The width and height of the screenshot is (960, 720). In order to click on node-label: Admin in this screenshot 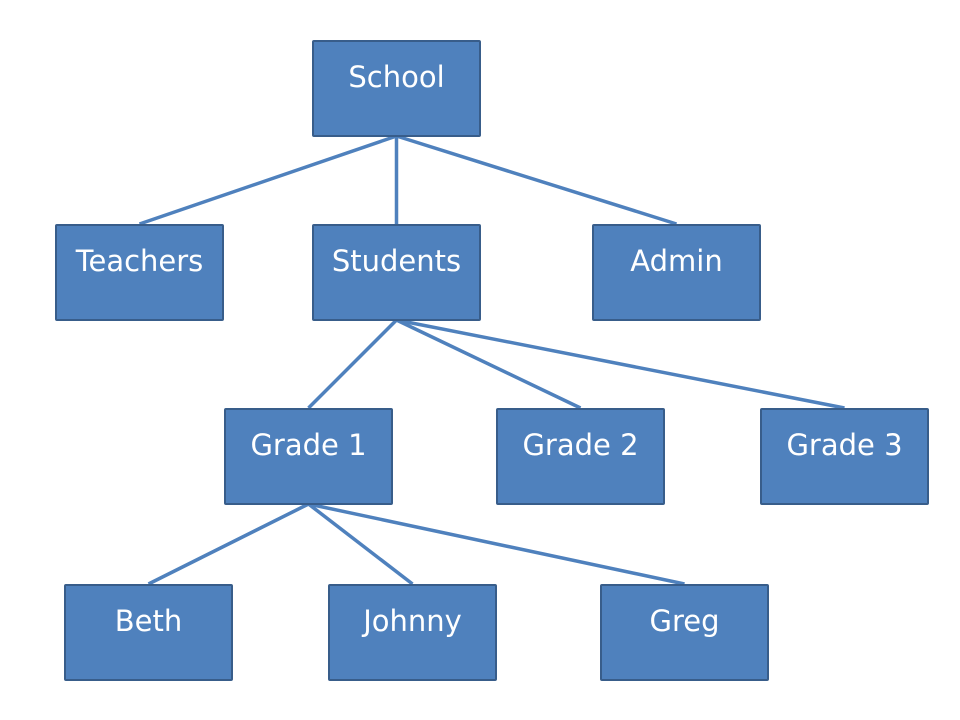, I will do `click(676, 261)`.